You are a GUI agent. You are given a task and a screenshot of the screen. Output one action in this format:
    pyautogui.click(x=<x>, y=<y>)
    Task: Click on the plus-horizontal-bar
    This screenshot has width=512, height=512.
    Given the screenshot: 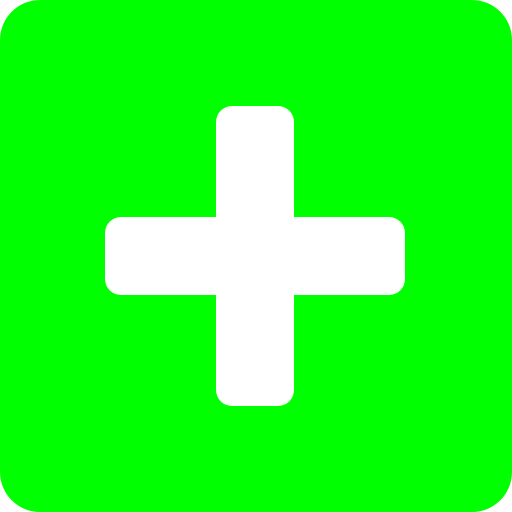 What is the action you would take?
    pyautogui.click(x=255, y=256)
    